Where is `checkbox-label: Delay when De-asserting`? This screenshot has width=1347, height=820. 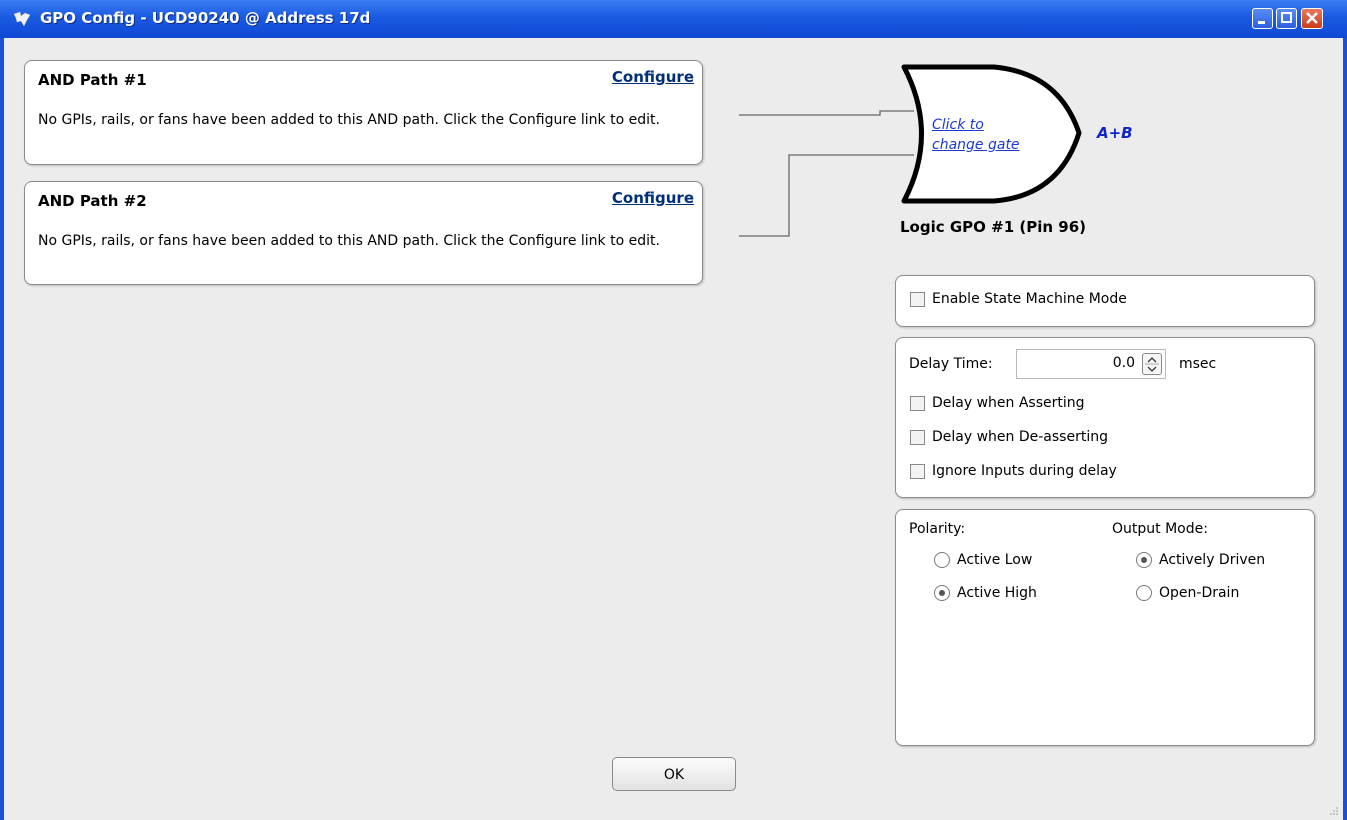
checkbox-label: Delay when De-asserting is located at coordinates (1020, 437).